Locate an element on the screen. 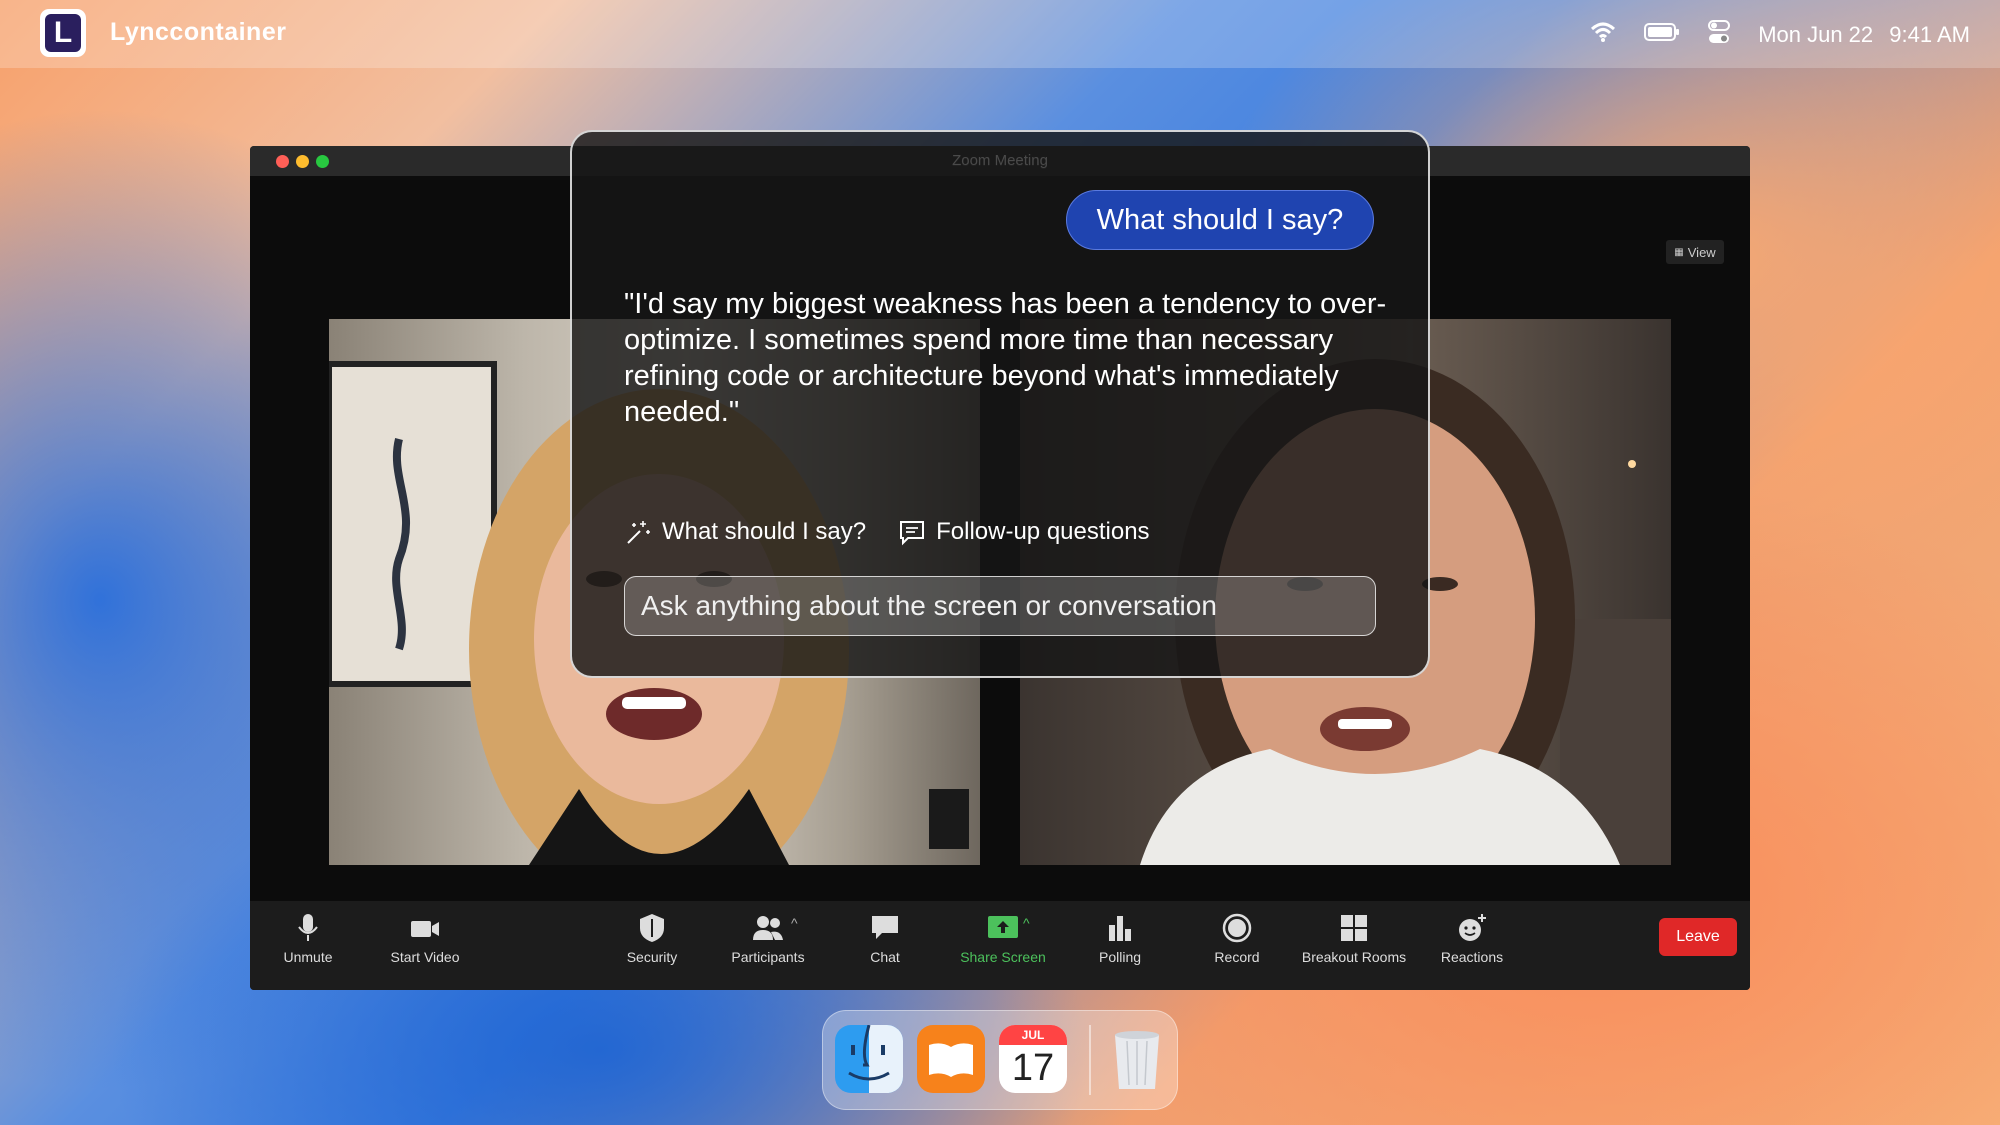 The image size is (2000, 1125). menu-time: 9:41 AM is located at coordinates (1929, 34).